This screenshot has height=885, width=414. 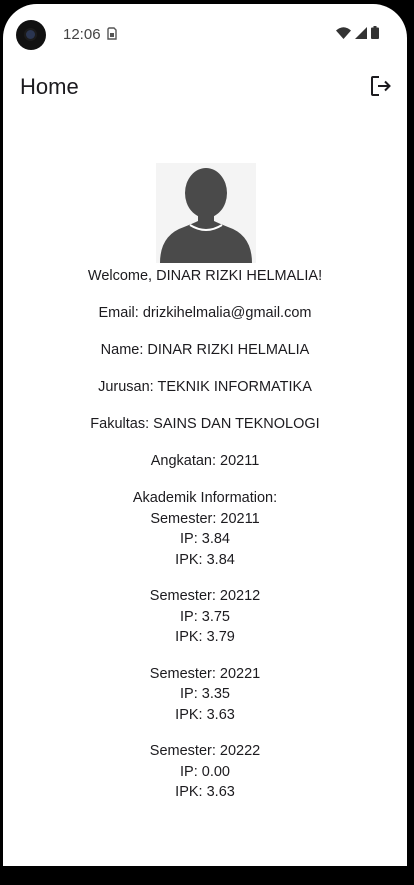 What do you see at coordinates (205, 596) in the screenshot?
I see `semester-label: Semester: 20212` at bounding box center [205, 596].